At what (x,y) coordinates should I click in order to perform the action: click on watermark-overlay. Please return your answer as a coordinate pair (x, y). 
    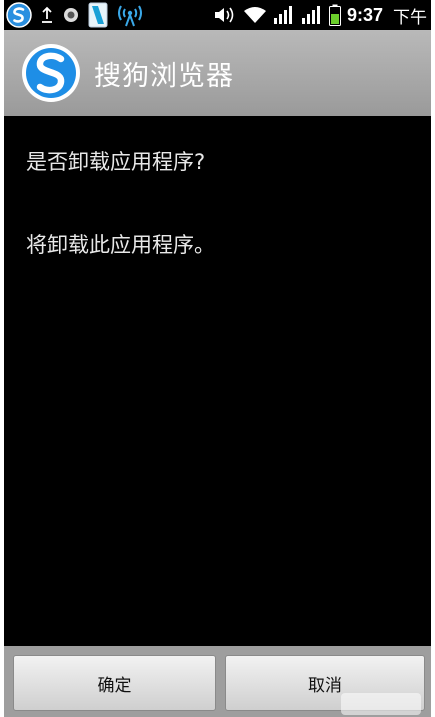
    Looking at the image, I should click on (381, 704).